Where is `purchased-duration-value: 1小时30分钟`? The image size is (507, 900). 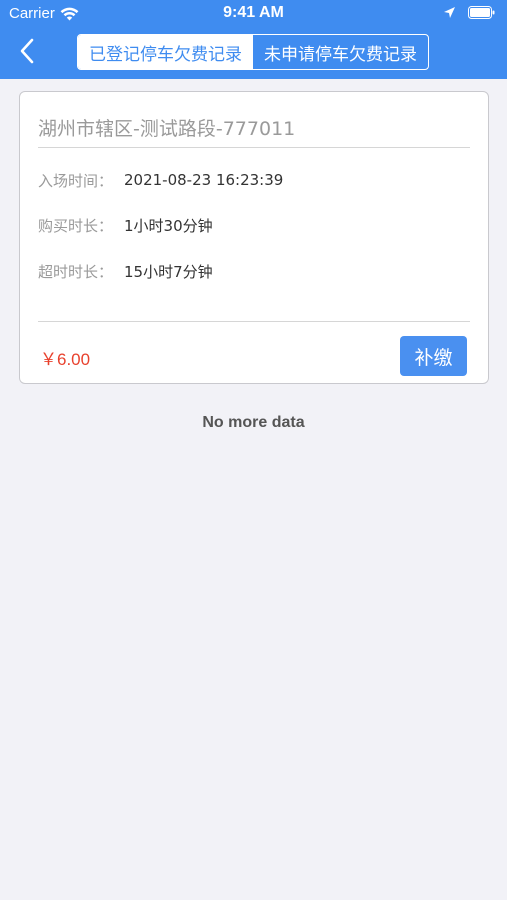
purchased-duration-value: 1小时30分钟 is located at coordinates (168, 225).